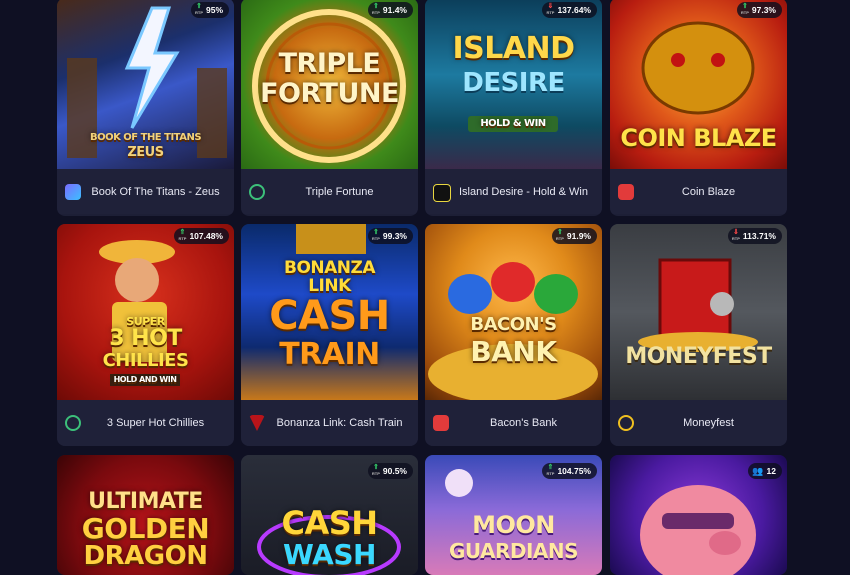 The height and width of the screenshot is (575, 850). What do you see at coordinates (394, 471) in the screenshot?
I see `rtp-value: 90.5%` at bounding box center [394, 471].